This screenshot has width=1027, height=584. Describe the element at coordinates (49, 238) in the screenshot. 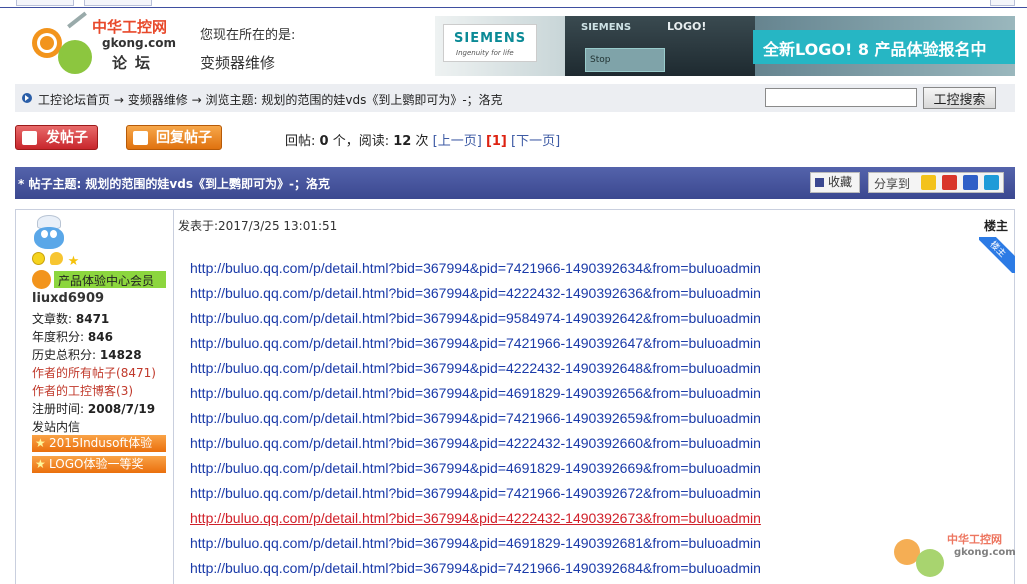

I see `avatar-face` at that location.